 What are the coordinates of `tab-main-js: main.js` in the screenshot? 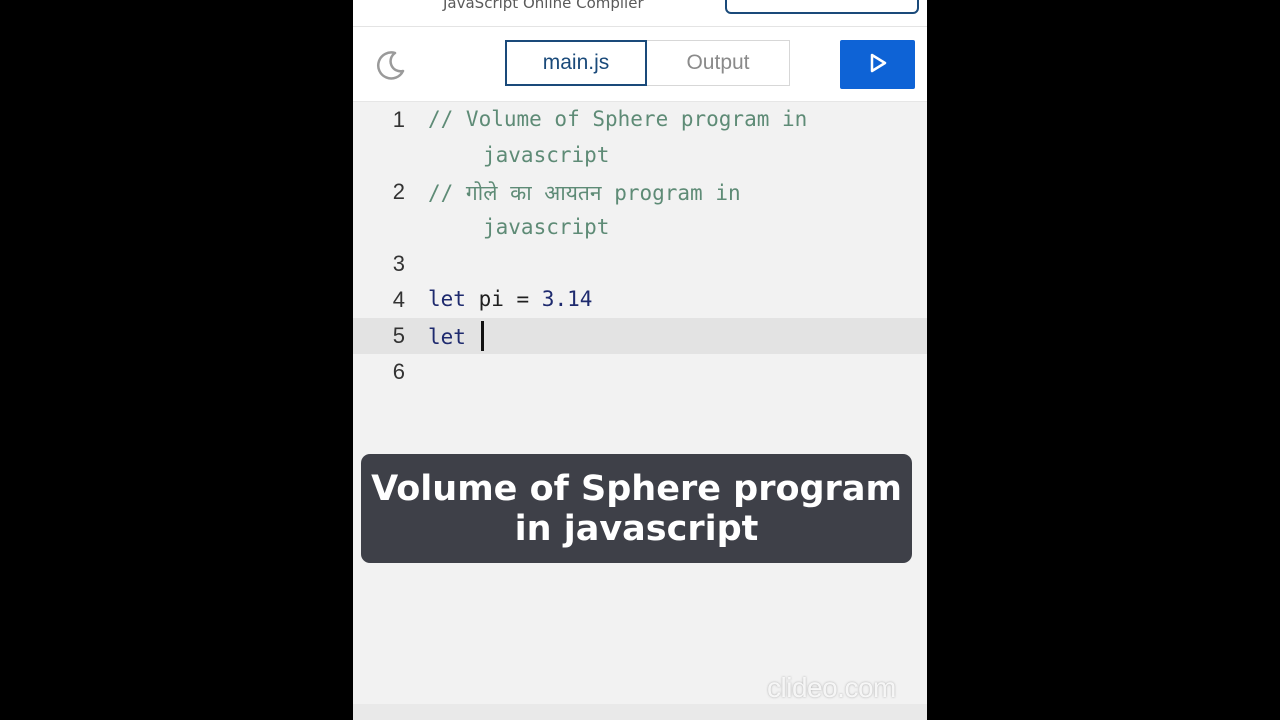 It's located at (576, 63).